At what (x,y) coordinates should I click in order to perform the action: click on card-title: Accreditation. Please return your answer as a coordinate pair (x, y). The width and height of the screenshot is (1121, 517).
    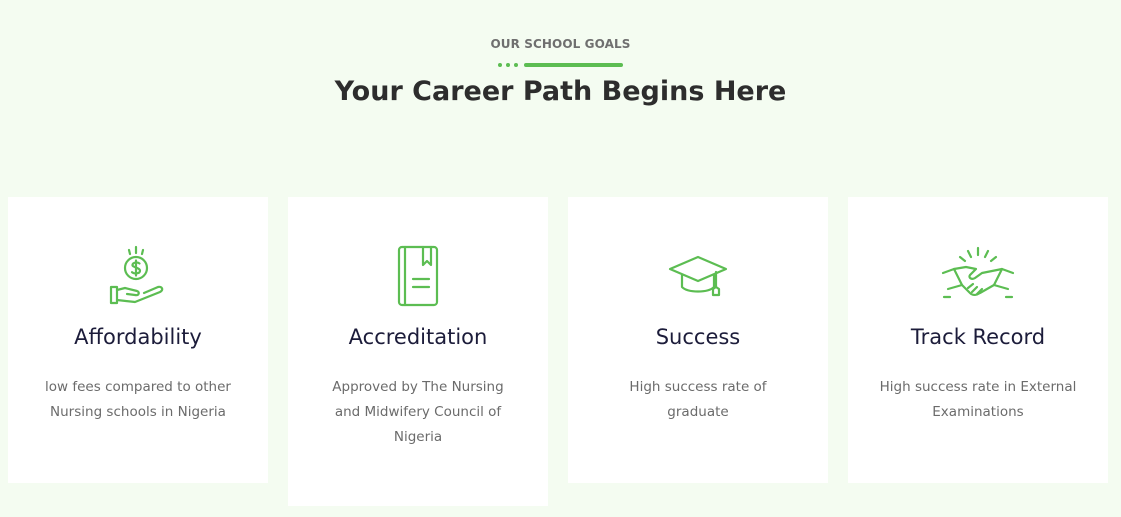
    Looking at the image, I should click on (418, 337).